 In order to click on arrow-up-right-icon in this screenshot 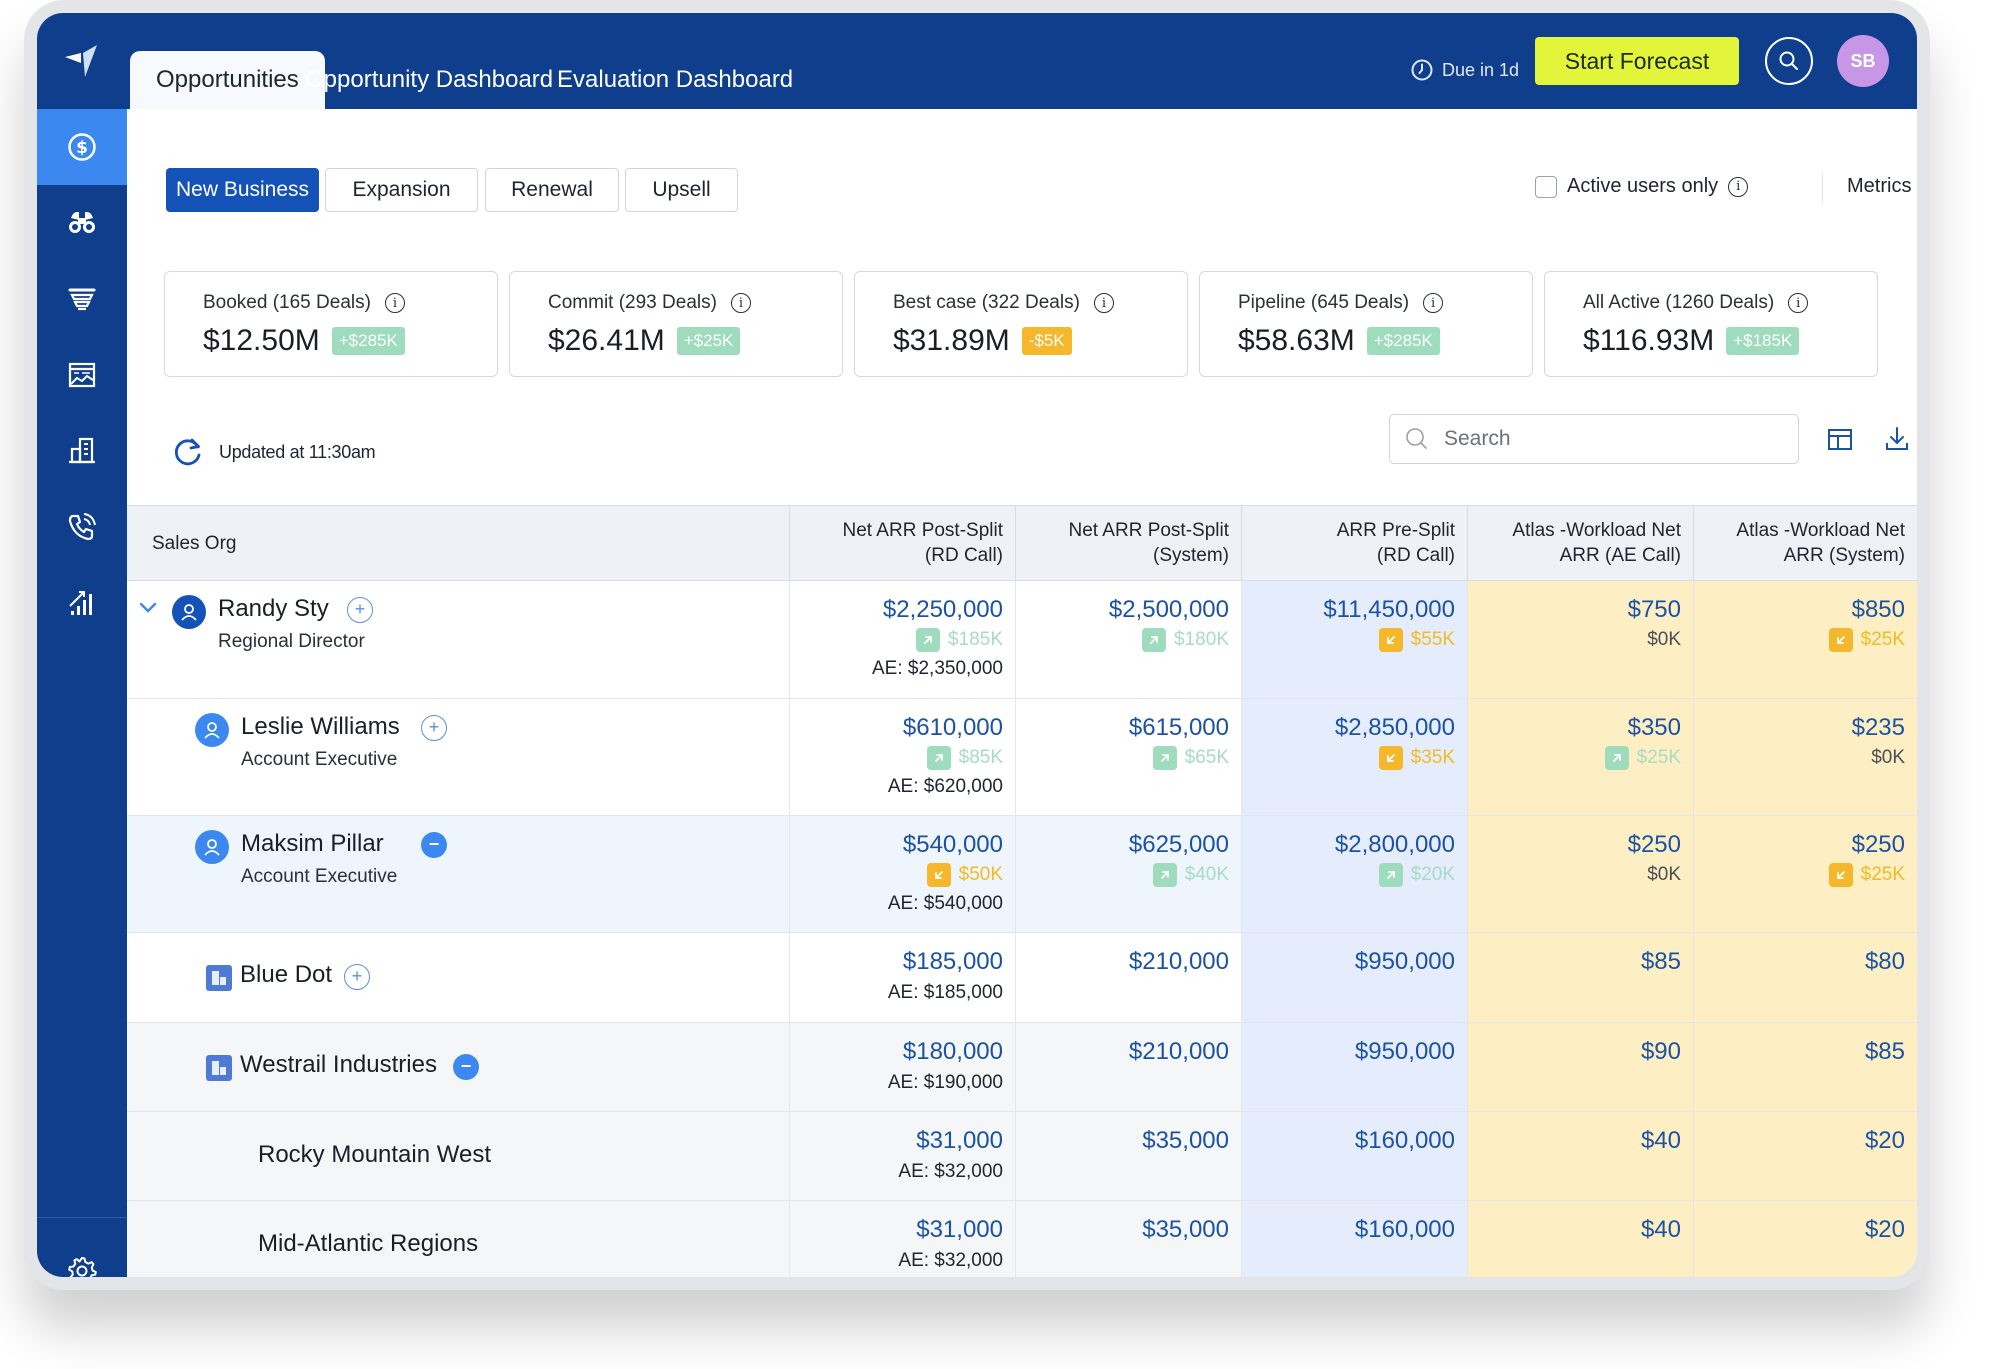, I will do `click(1616, 758)`.